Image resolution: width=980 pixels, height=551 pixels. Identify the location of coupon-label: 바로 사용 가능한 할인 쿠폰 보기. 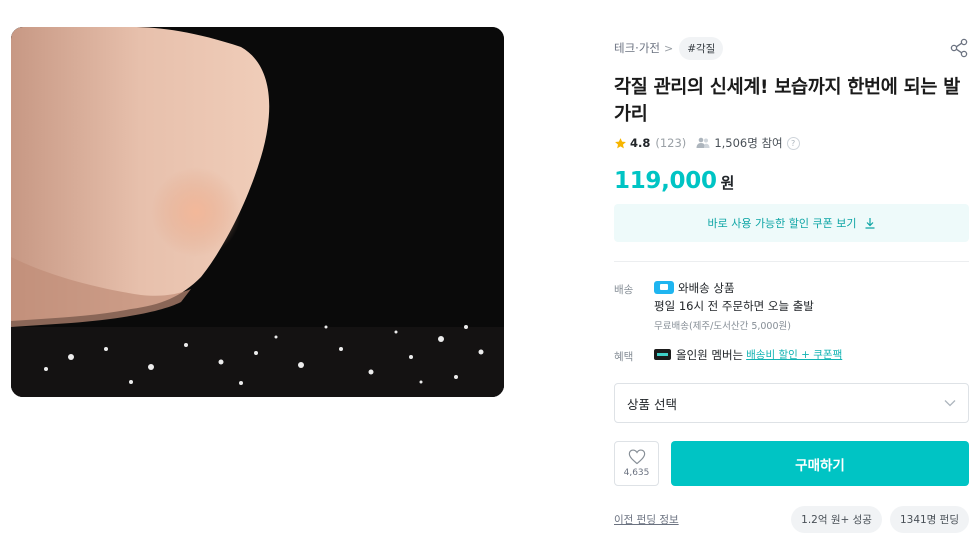
(782, 223).